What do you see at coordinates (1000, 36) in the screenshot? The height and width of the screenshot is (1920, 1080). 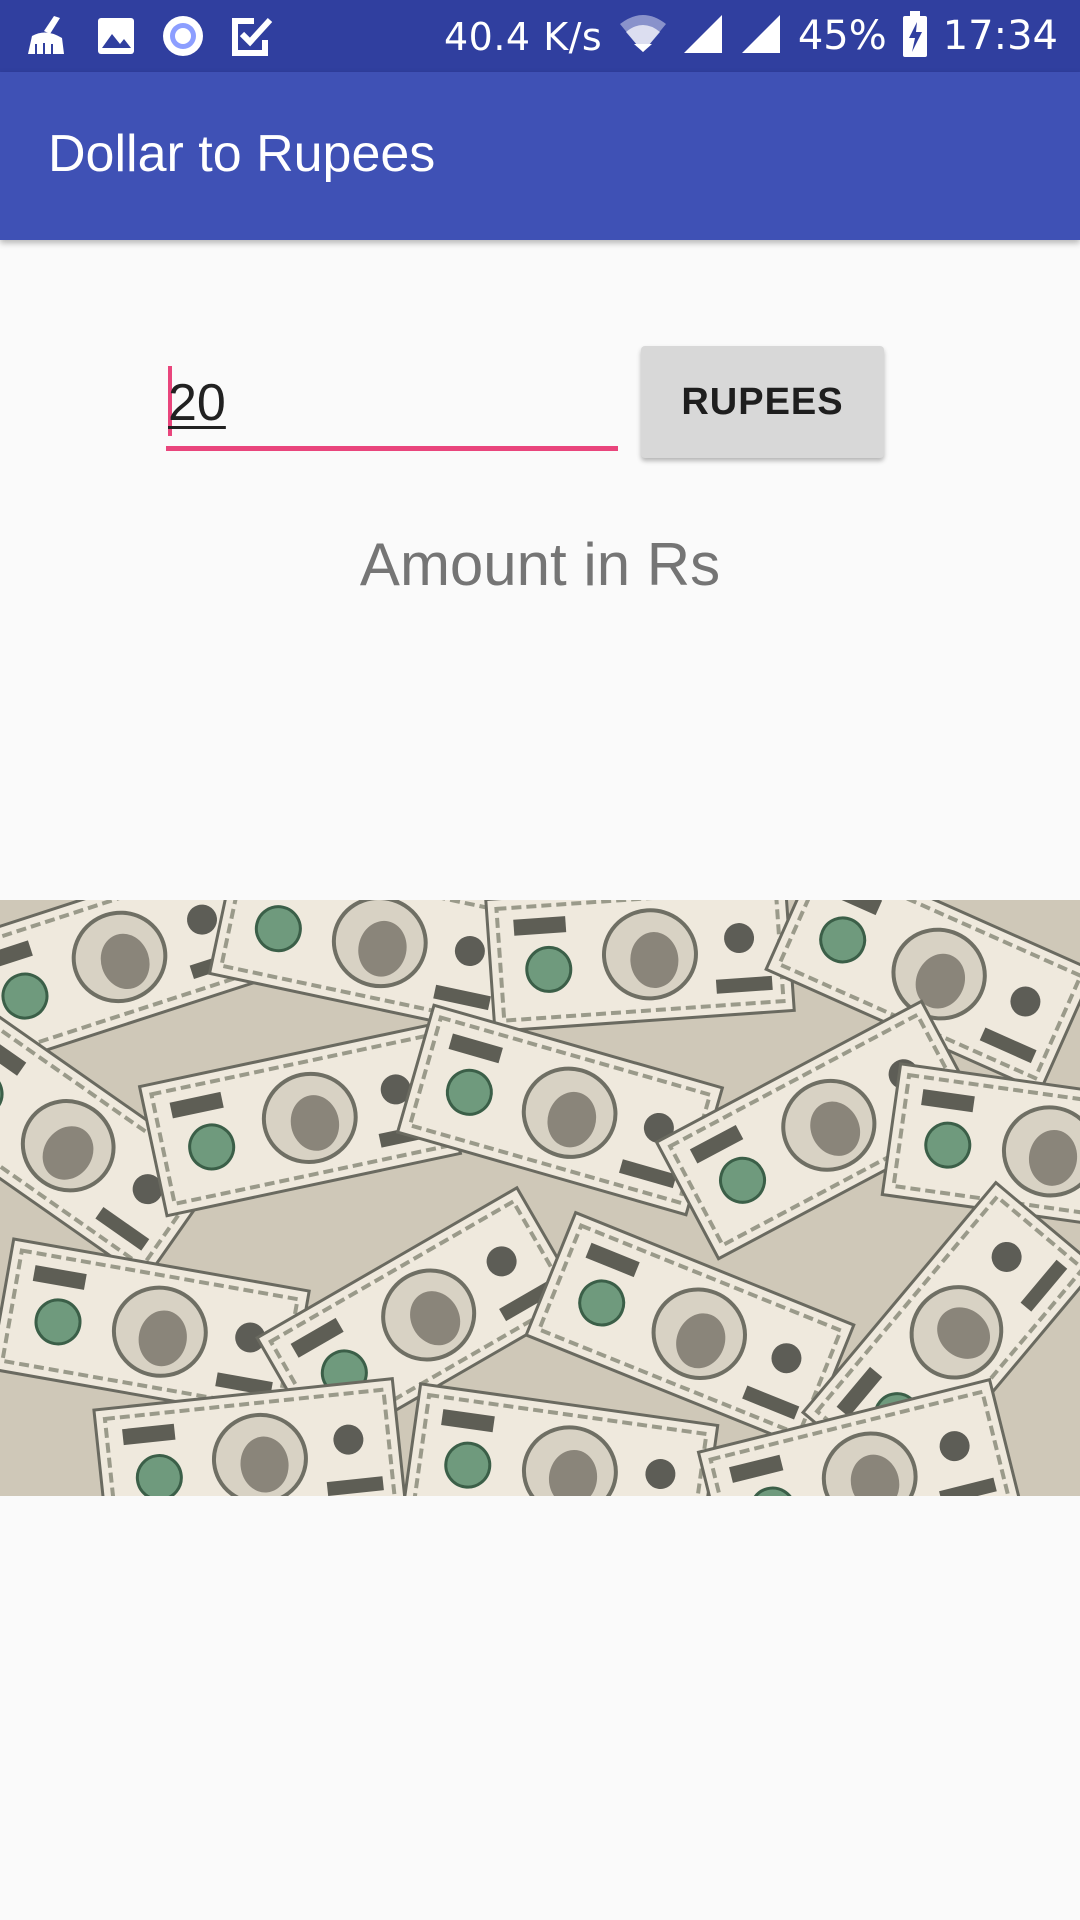 I see `clock: 17:34` at bounding box center [1000, 36].